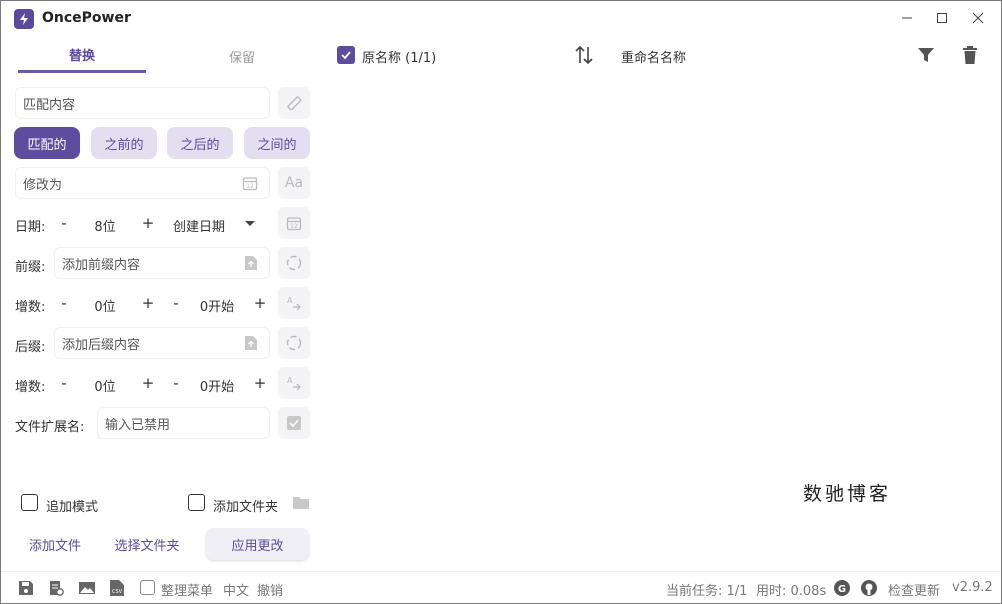 This screenshot has width=1002, height=604. What do you see at coordinates (200, 143) in the screenshot?
I see `mode-after-button: 之后的` at bounding box center [200, 143].